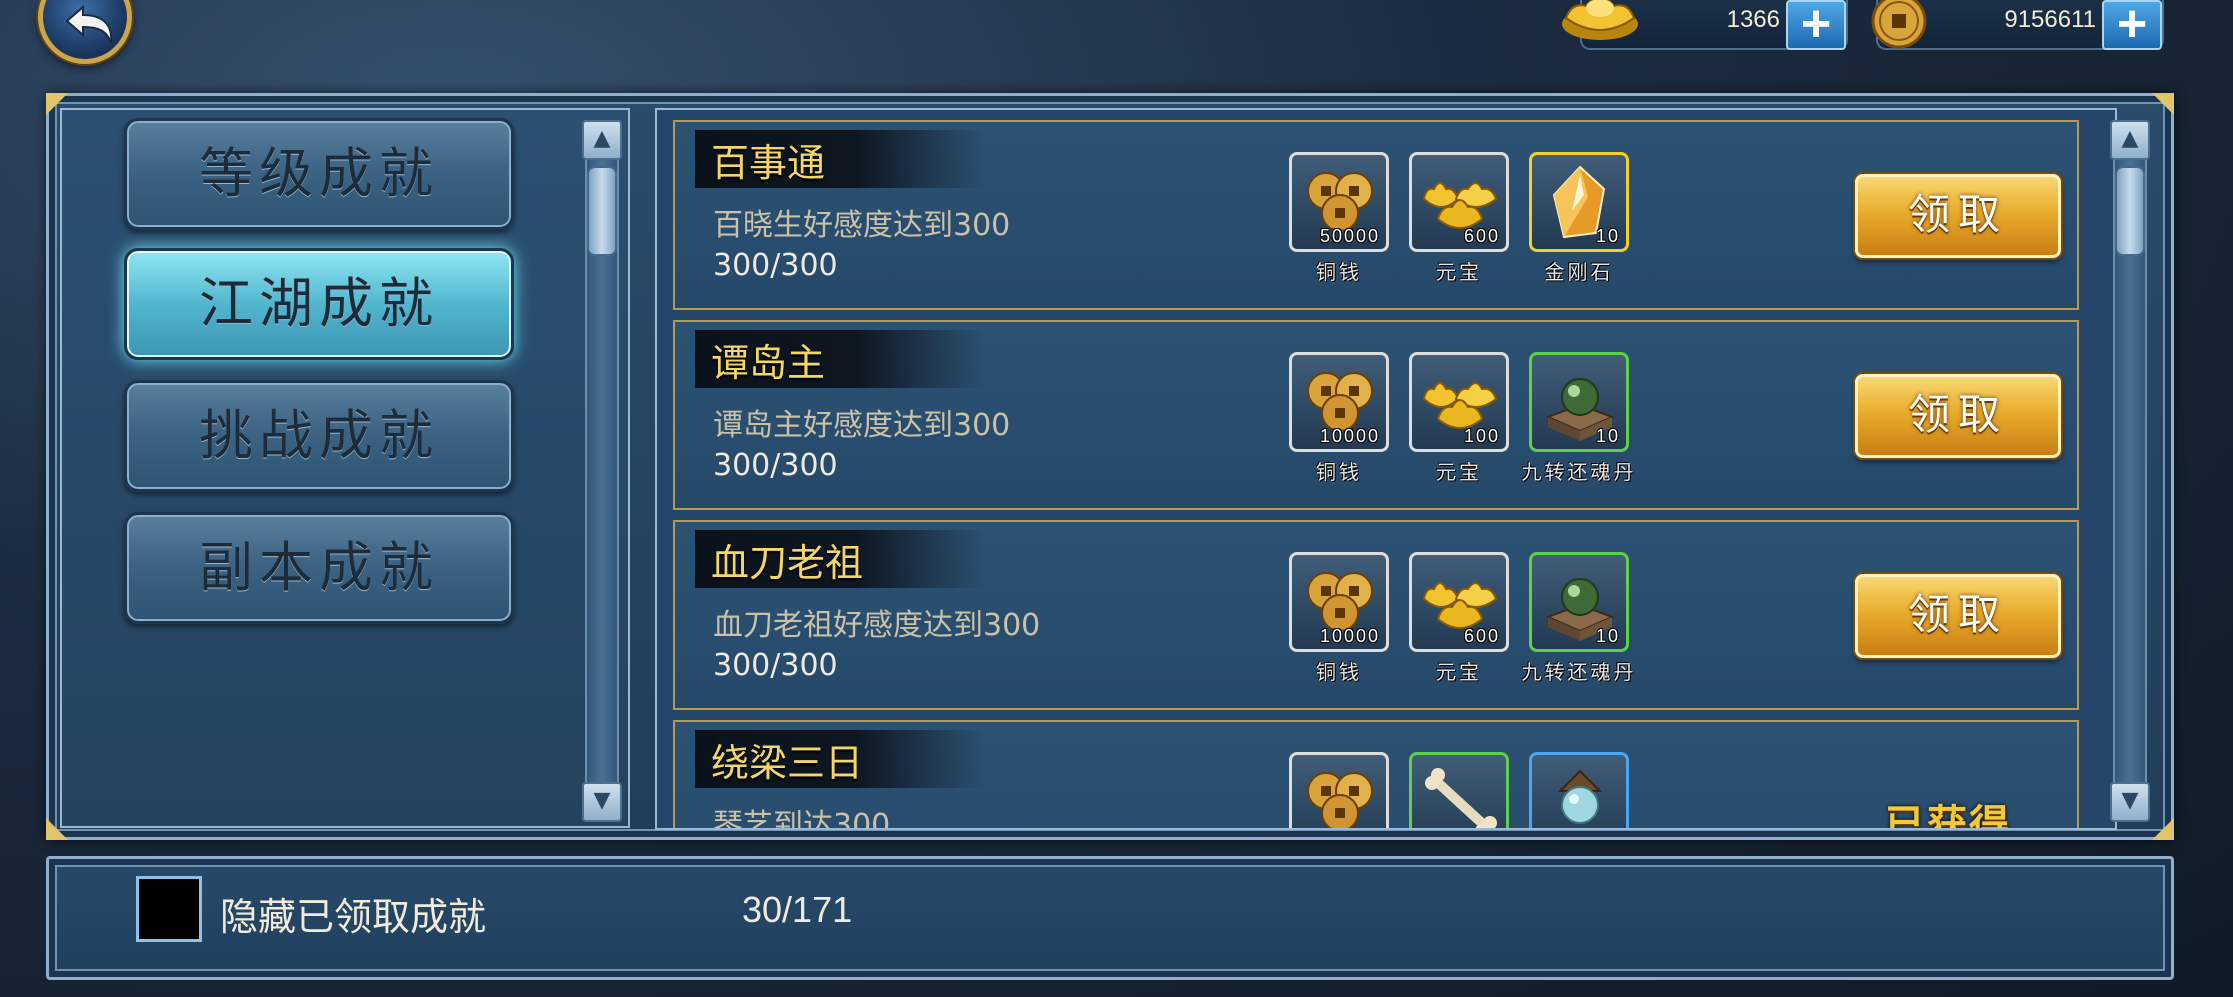 The image size is (2233, 997). I want to click on category-dungeon-button: 副本成就, so click(319, 568).